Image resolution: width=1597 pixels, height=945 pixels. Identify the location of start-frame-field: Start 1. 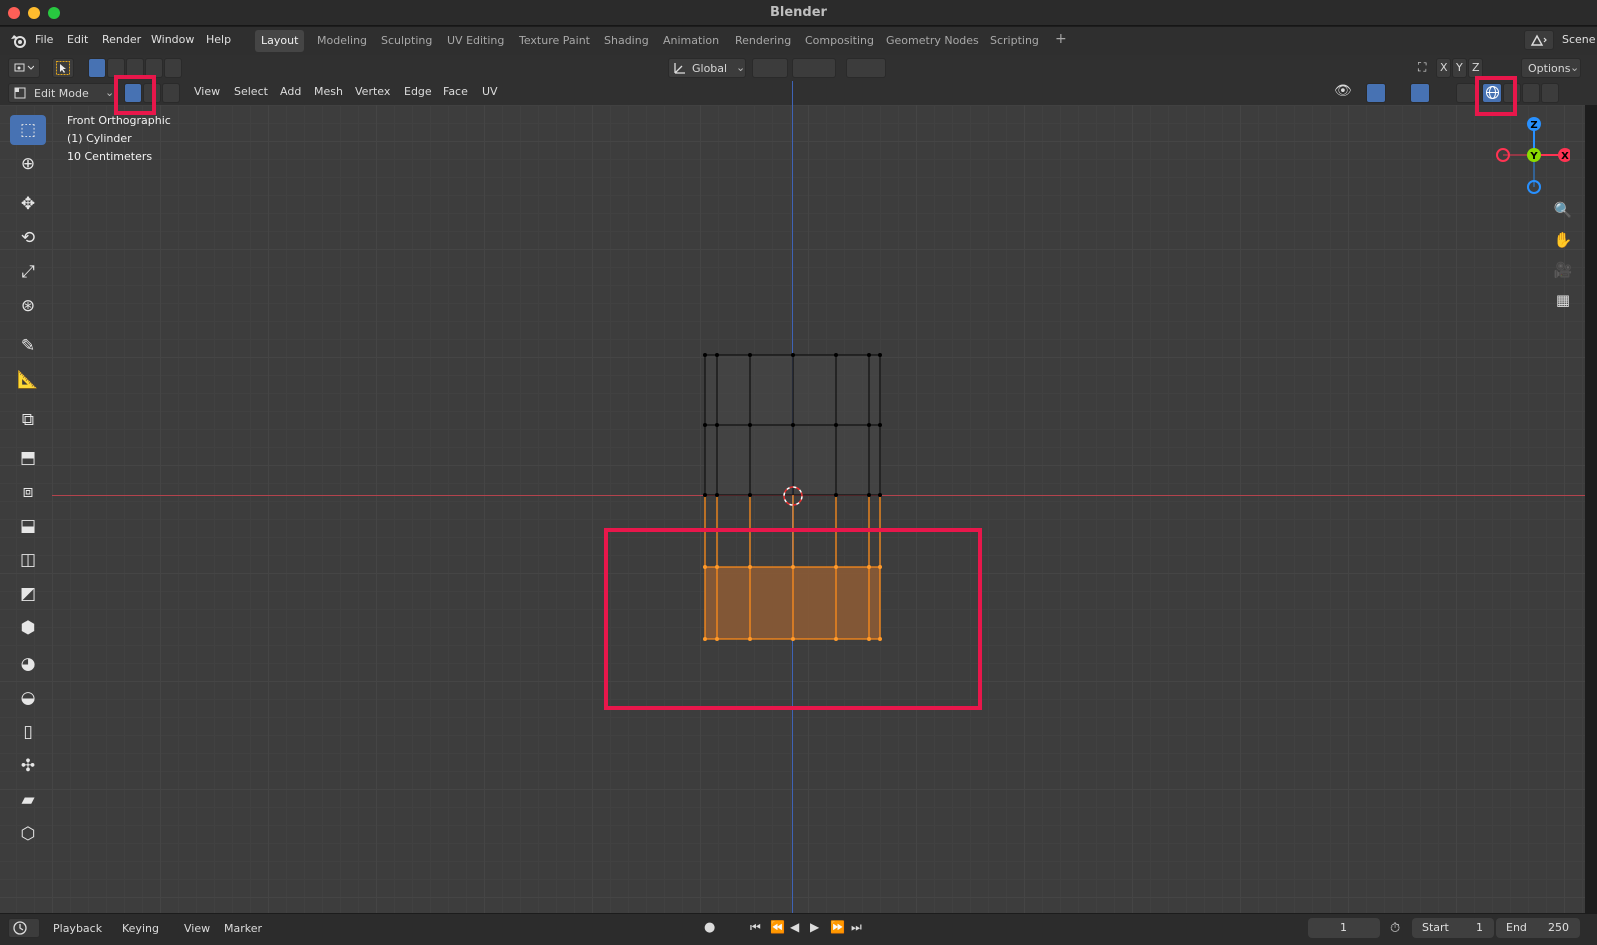
(1453, 928).